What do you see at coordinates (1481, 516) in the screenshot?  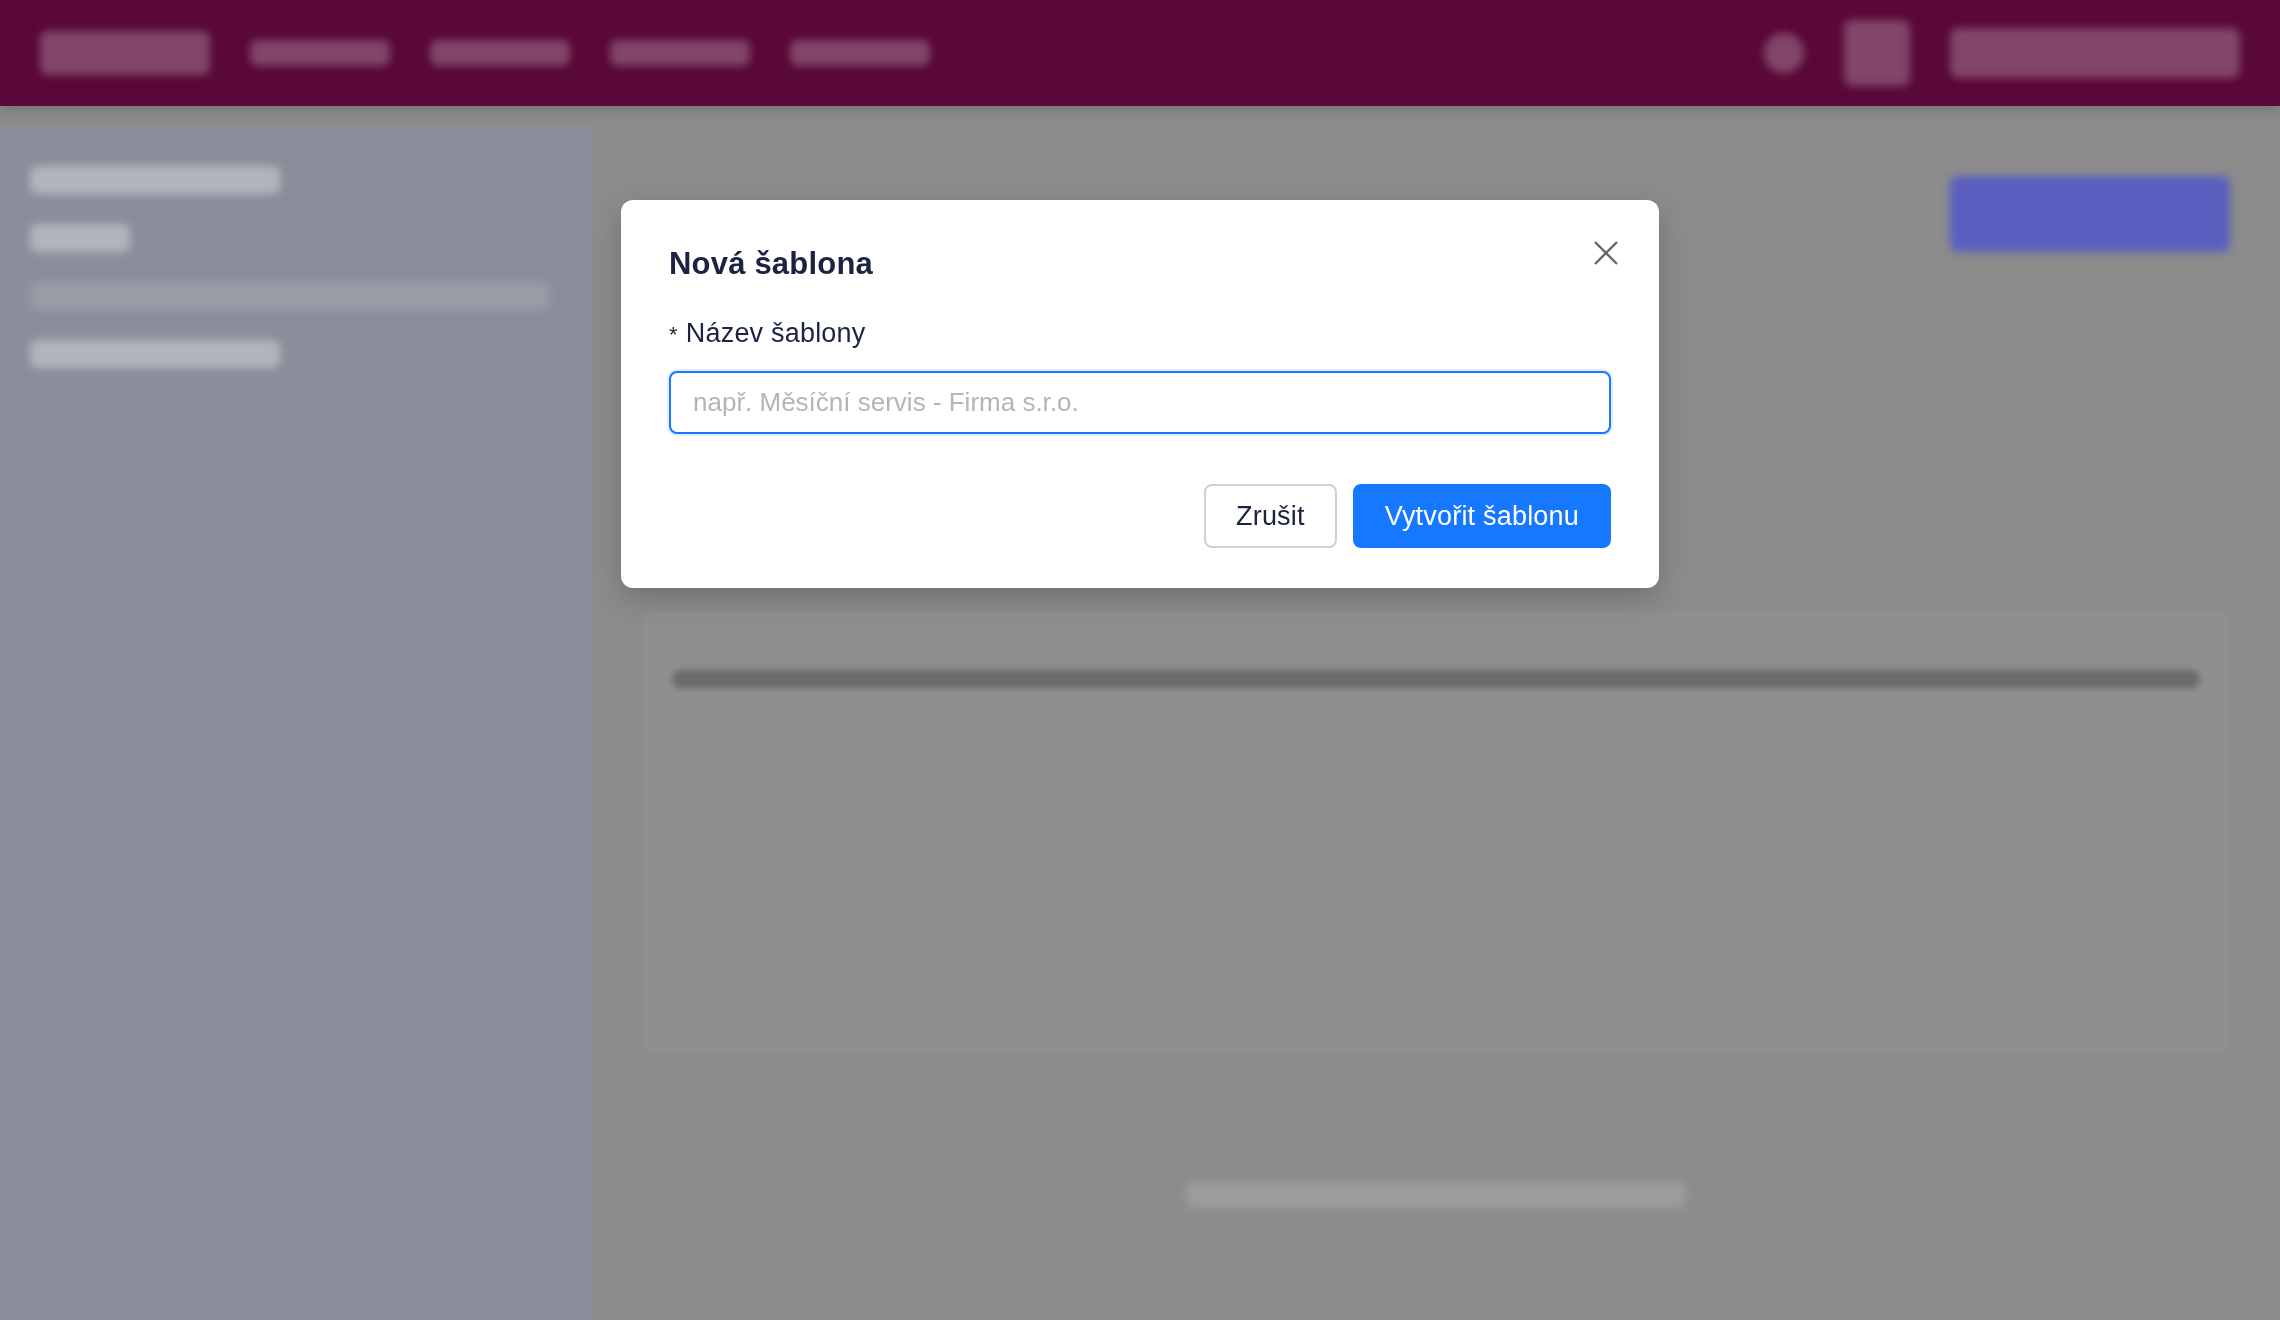 I see `create-button: Vytvořit šablonu` at bounding box center [1481, 516].